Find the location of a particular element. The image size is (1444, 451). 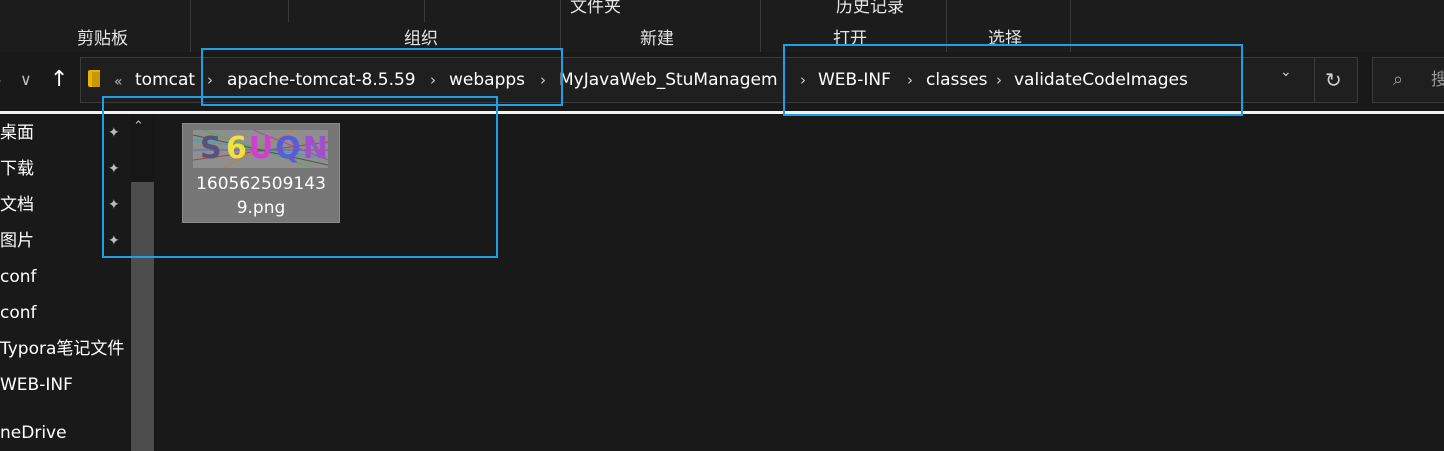

breadcrumb-tomcat: tomcat is located at coordinates (165, 80).